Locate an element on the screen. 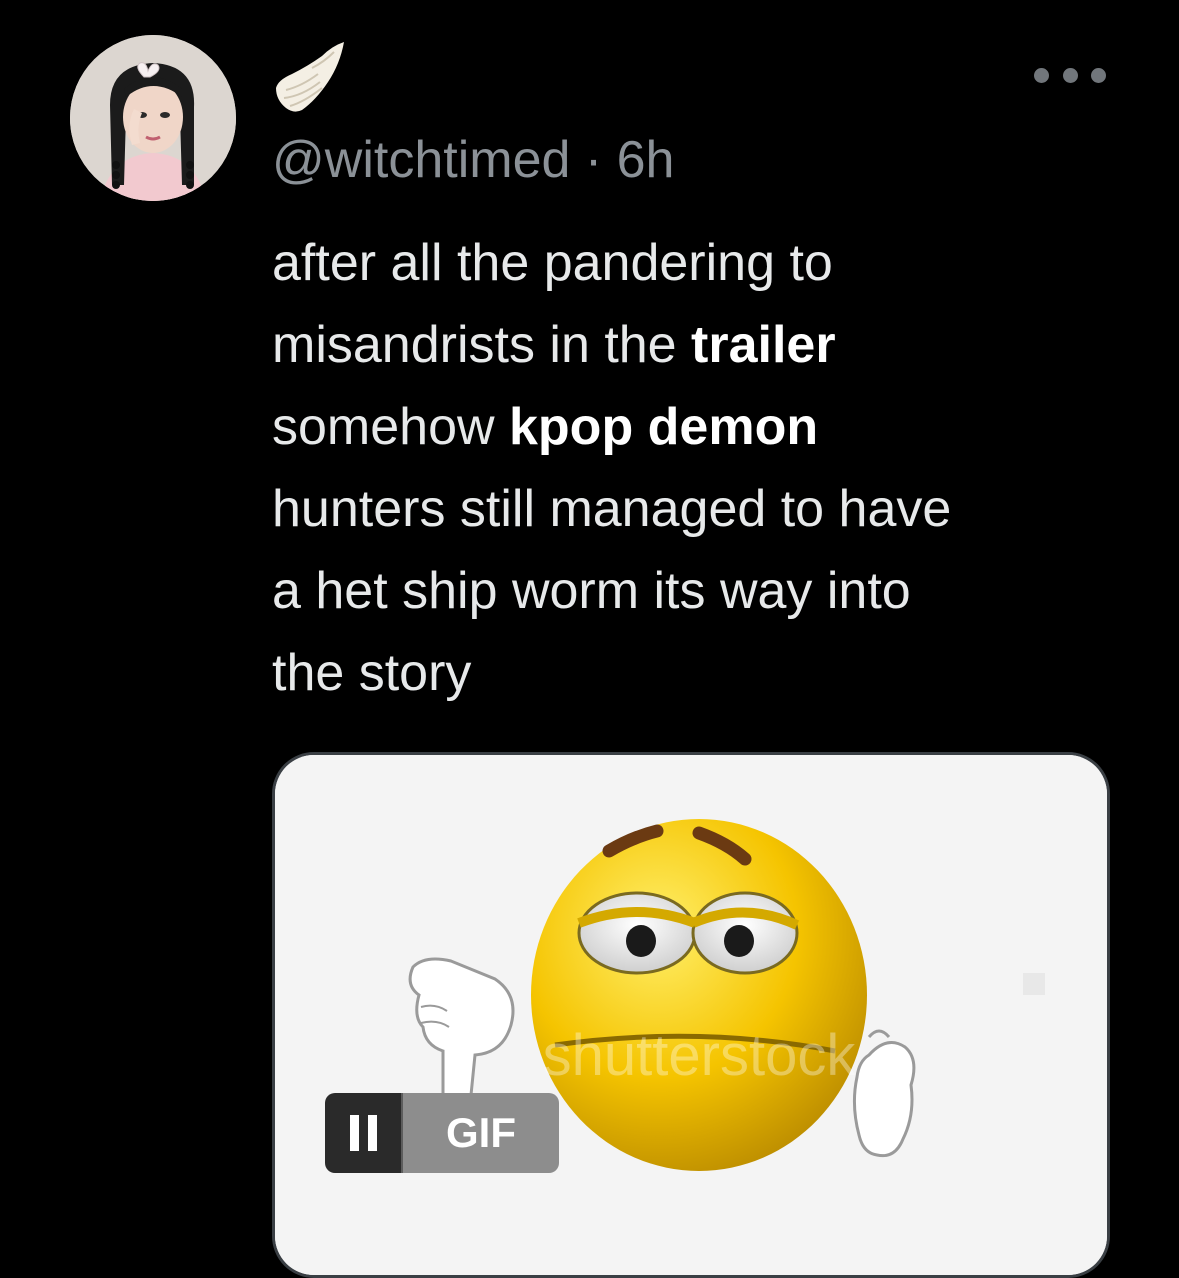  wing-icon is located at coordinates (312, 77).